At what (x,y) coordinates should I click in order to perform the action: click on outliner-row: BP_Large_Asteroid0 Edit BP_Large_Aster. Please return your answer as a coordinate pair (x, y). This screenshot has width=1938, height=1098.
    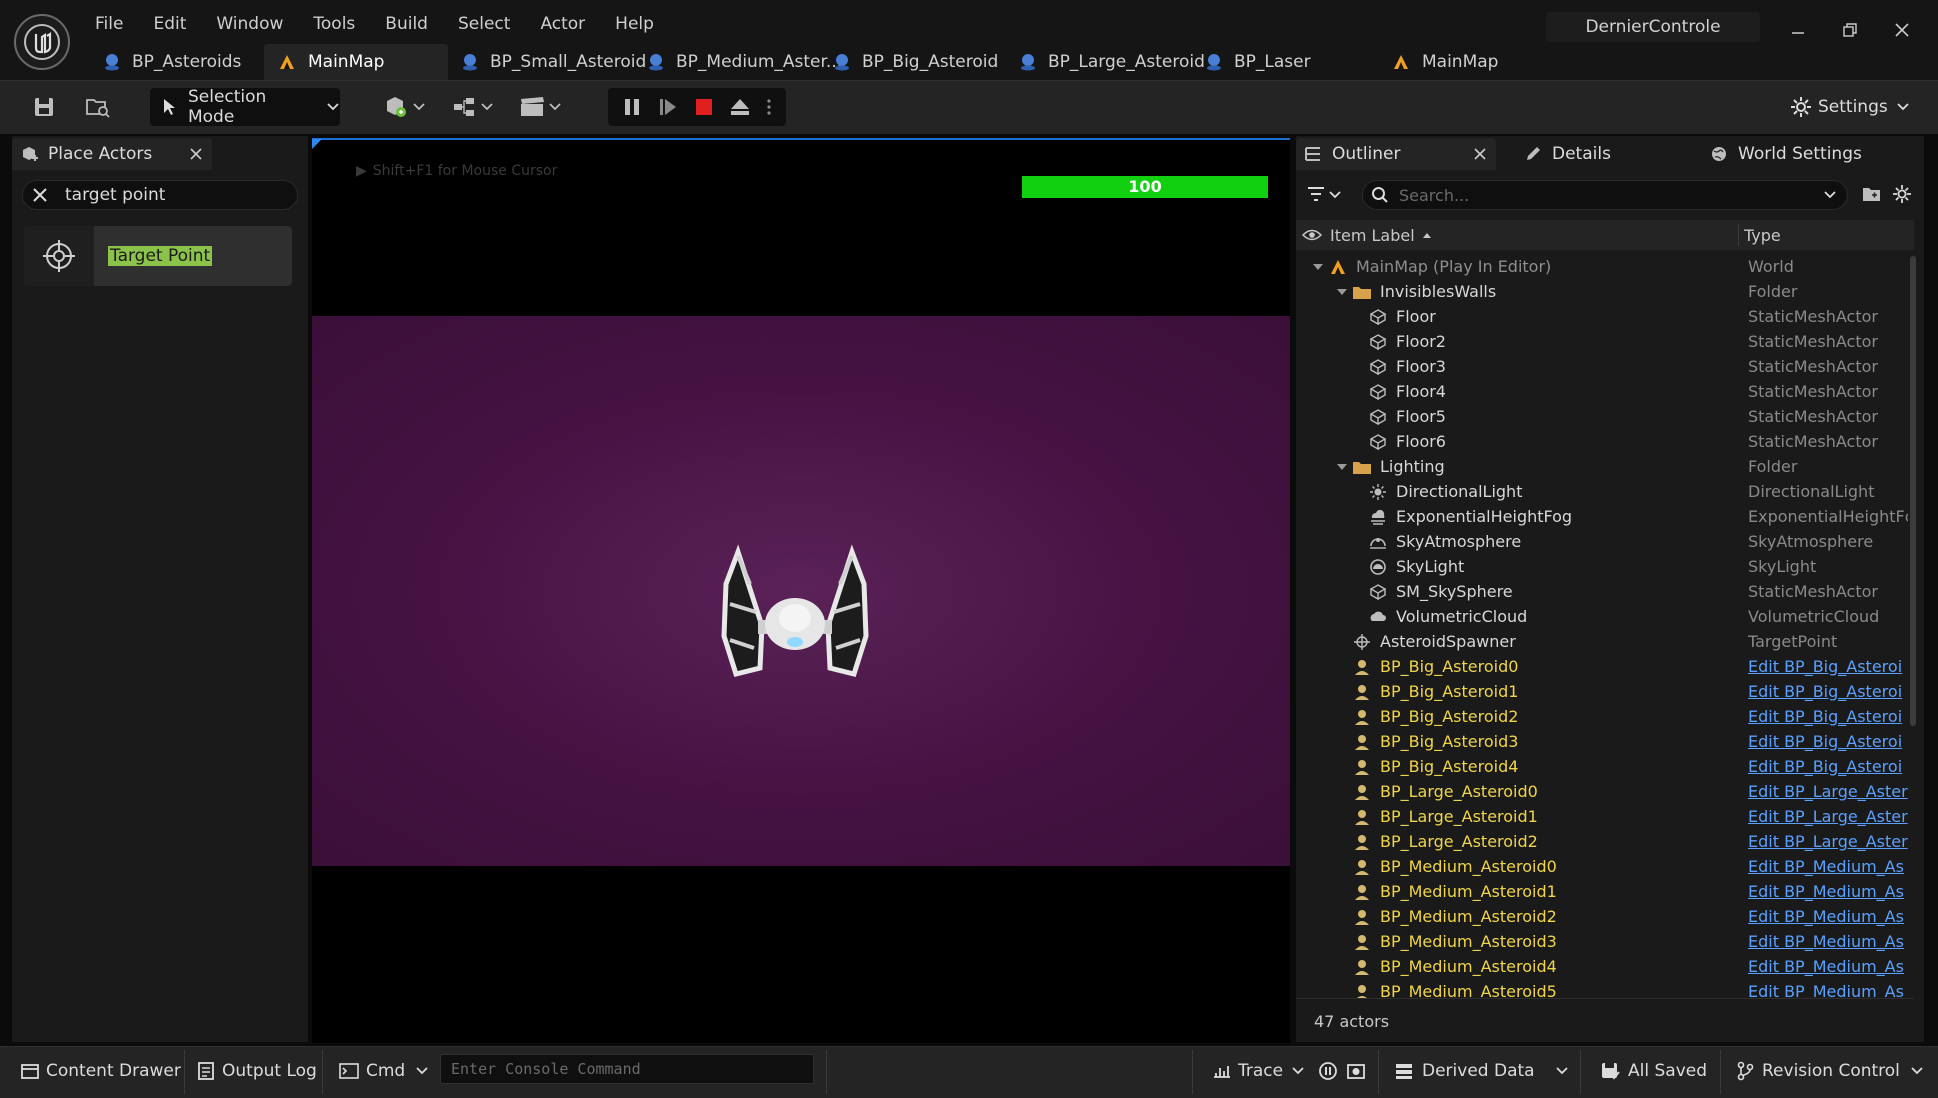
    Looking at the image, I should click on (1602, 791).